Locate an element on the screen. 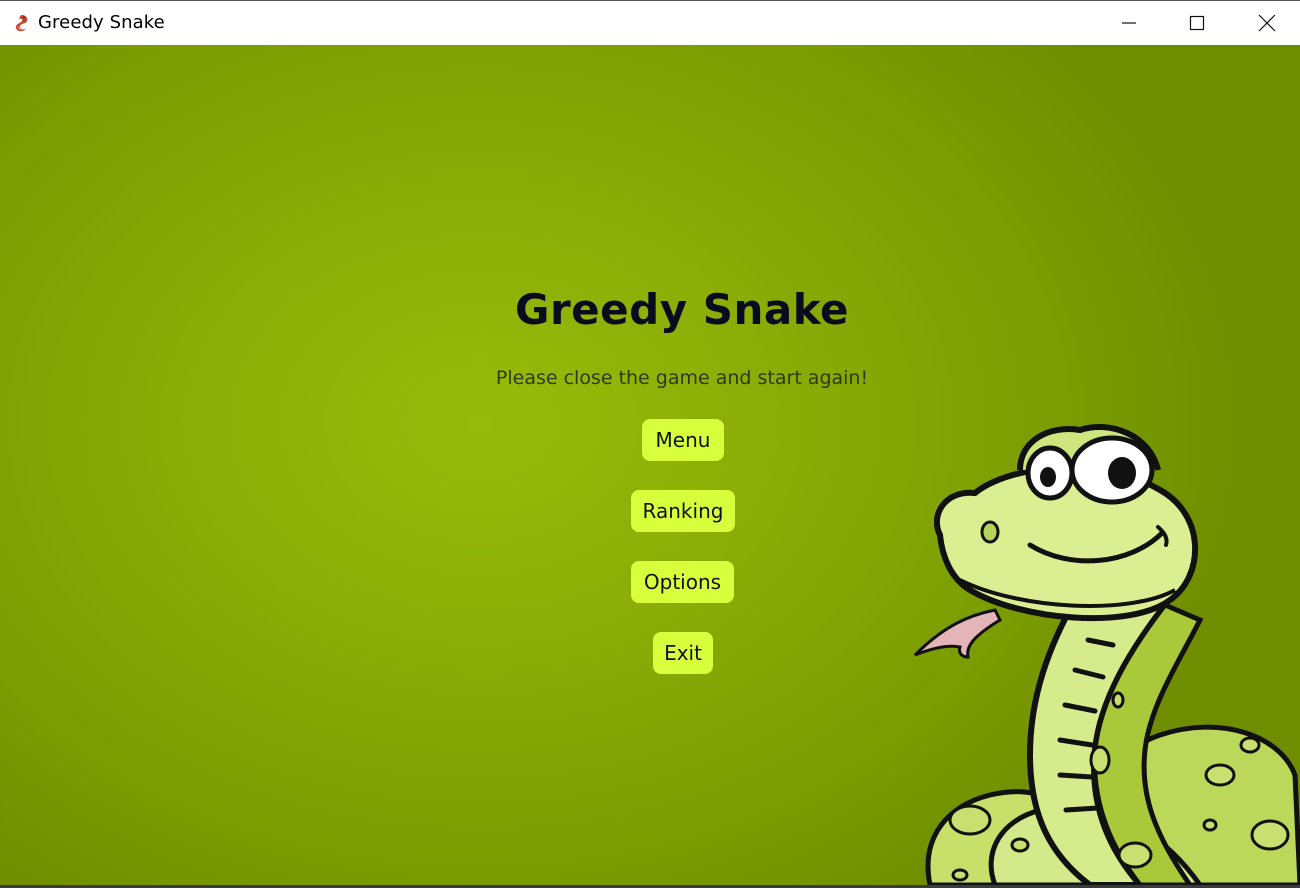  title-bar: Greedy Snake is located at coordinates (650, 23).